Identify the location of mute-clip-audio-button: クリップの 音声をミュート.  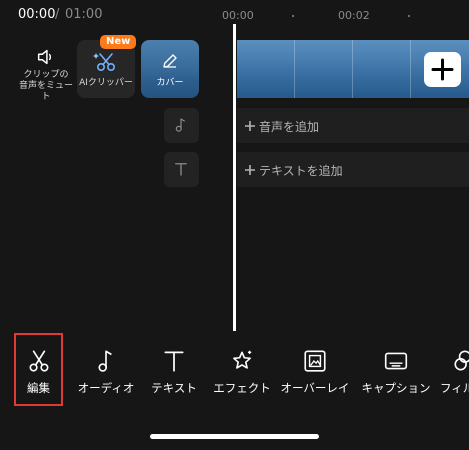
(46, 71).